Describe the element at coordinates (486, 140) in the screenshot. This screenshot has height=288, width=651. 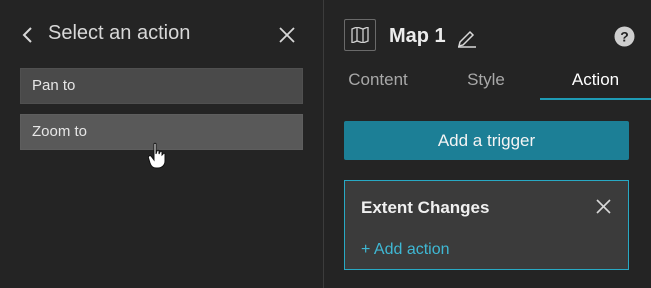
I see `add-trigger-button: Add a trigger` at that location.